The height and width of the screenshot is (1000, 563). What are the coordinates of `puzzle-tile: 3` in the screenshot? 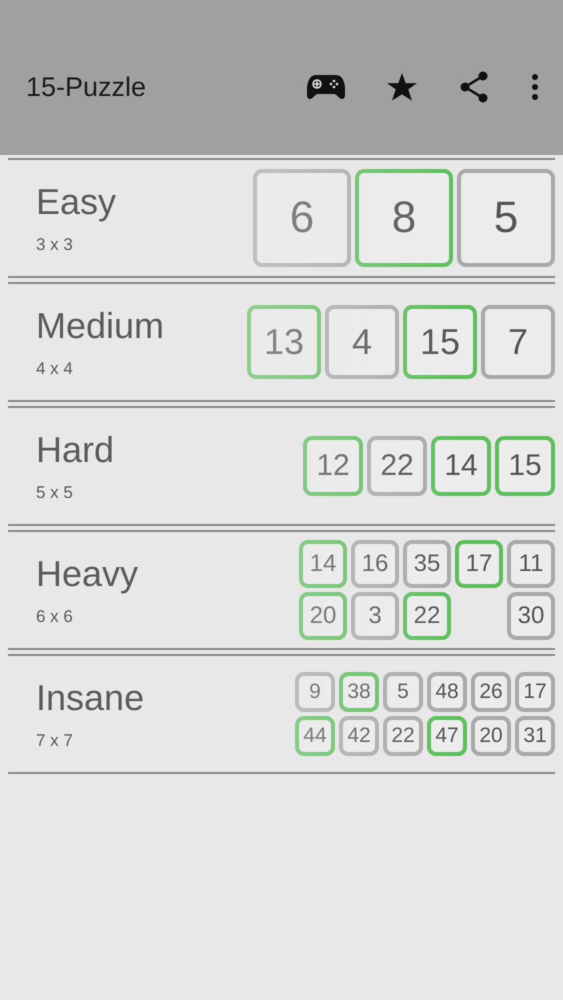 It's located at (375, 616).